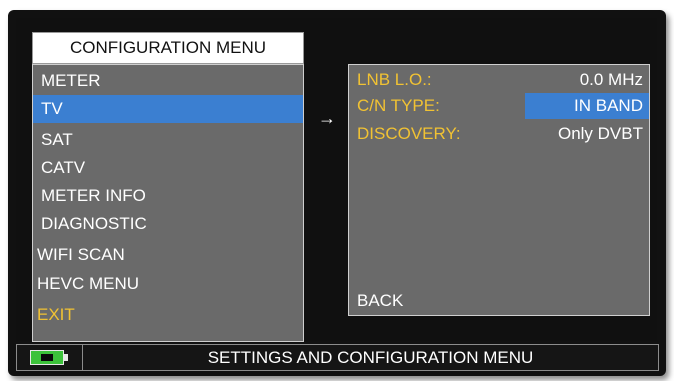 The image size is (674, 381). Describe the element at coordinates (168, 109) in the screenshot. I see `menu-item-tv: TV` at that location.